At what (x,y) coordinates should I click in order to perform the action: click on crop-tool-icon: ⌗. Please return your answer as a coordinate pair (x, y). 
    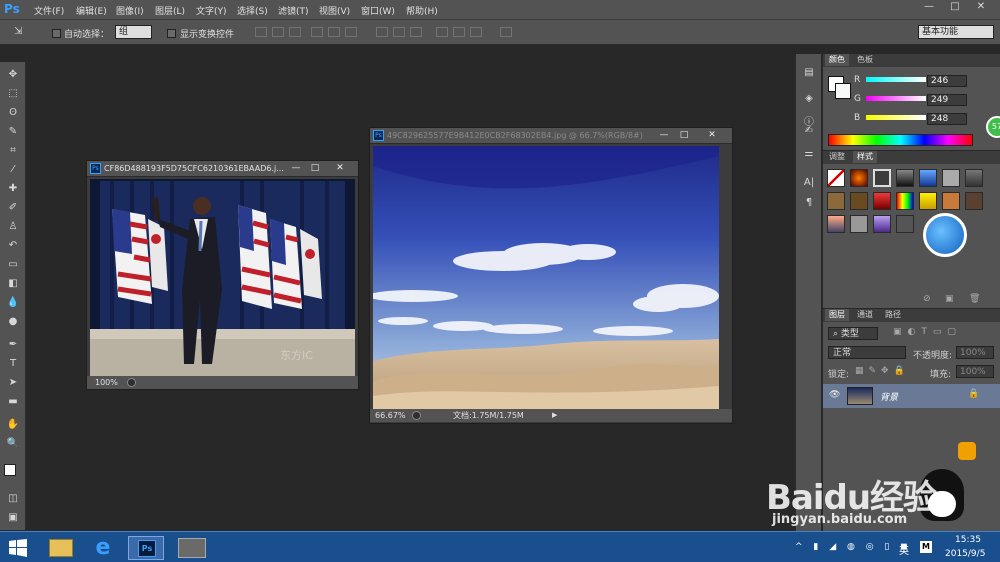
    Looking at the image, I should click on (13, 151).